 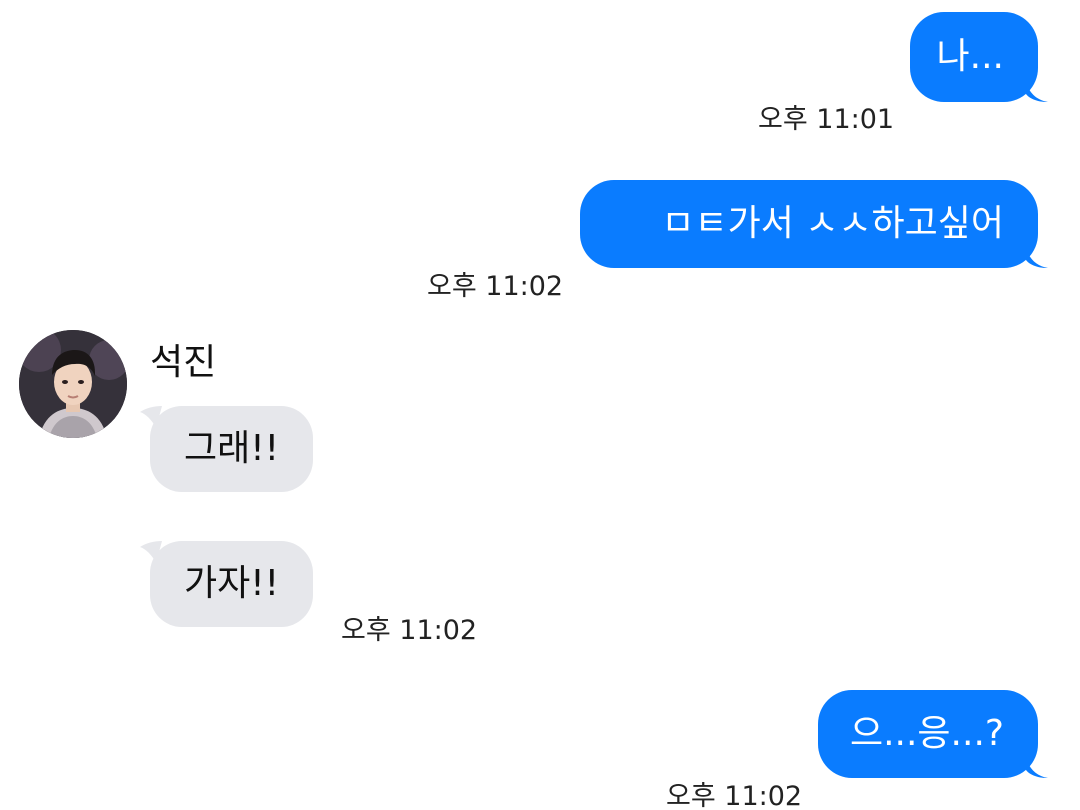 I want to click on incoming-message-bubble: 가자!!, so click(x=226, y=584).